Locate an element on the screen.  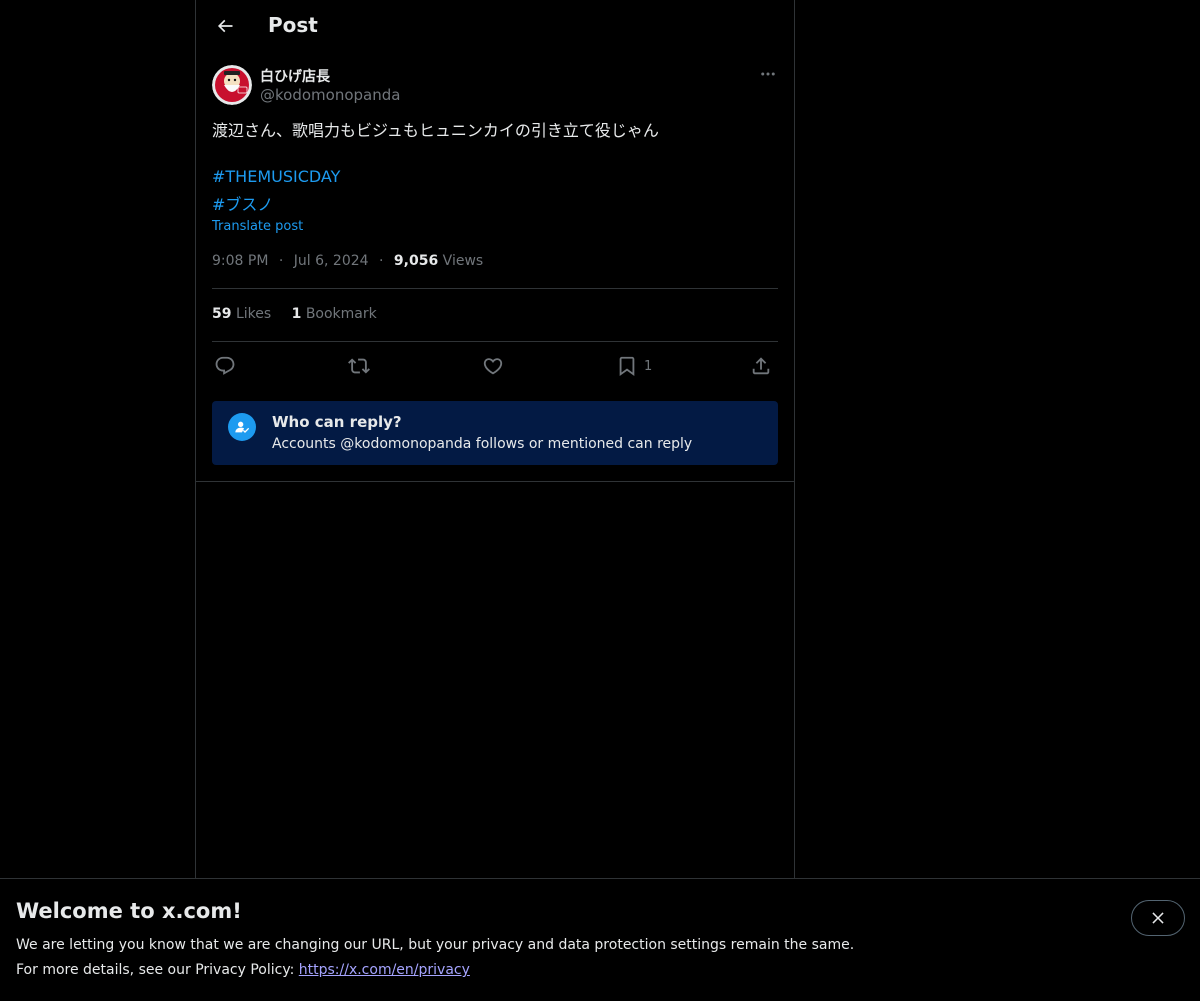
post-date: Jul 6, 2024 is located at coordinates (331, 261).